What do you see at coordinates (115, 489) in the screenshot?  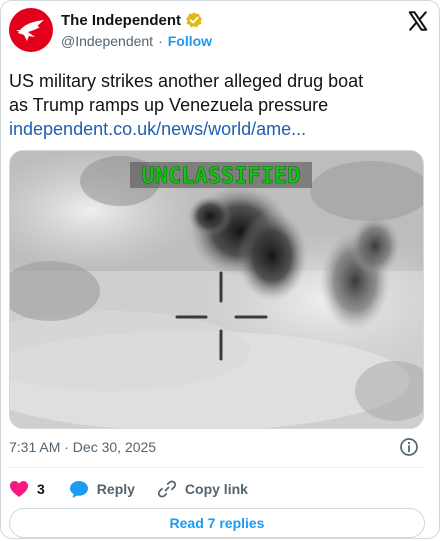 I see `reply-label: Reply` at bounding box center [115, 489].